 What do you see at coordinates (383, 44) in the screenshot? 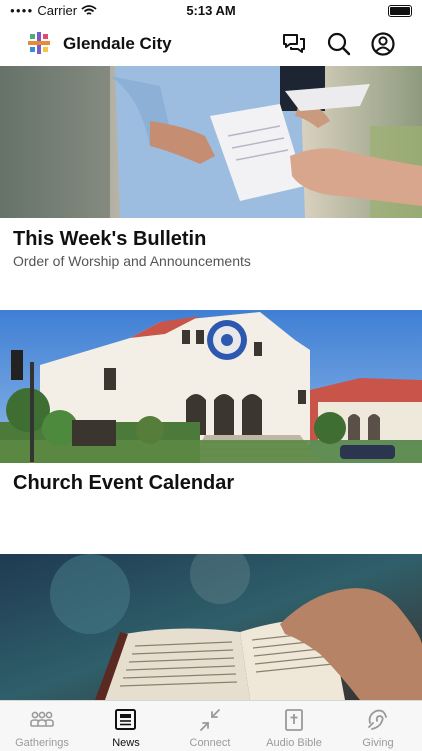
I see `account-icon` at bounding box center [383, 44].